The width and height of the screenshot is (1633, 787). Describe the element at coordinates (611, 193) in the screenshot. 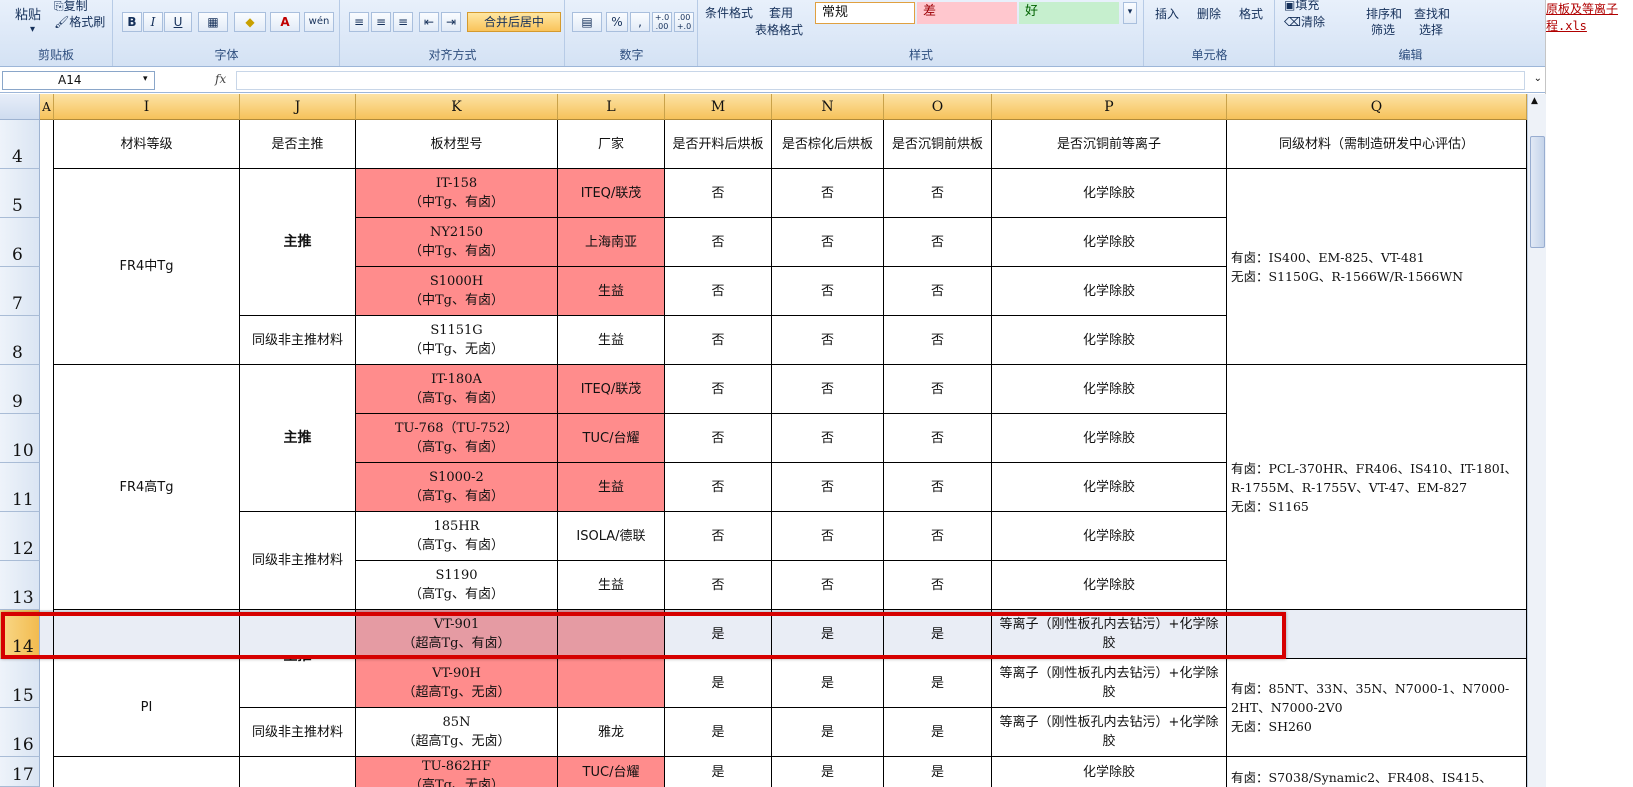

I see `maker-cell: ITEQ/联茂` at that location.